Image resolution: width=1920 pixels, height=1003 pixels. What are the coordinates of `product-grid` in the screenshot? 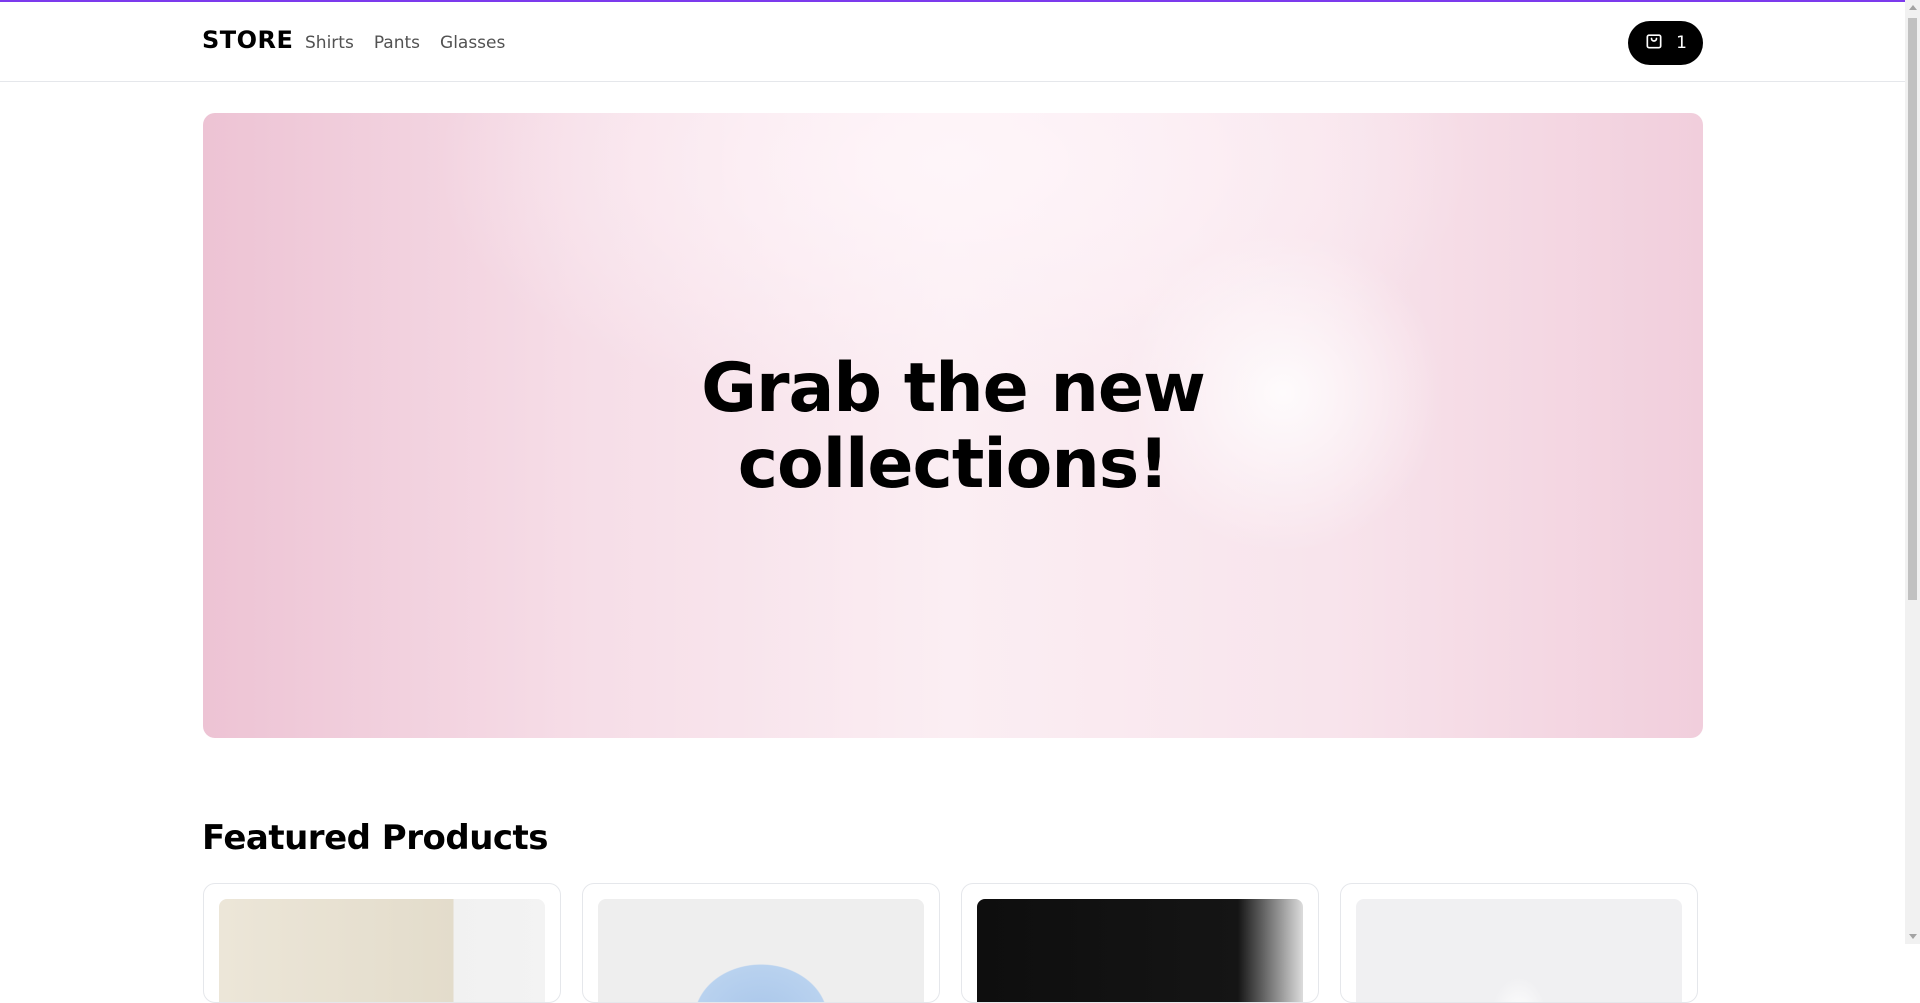 It's located at (950, 943).